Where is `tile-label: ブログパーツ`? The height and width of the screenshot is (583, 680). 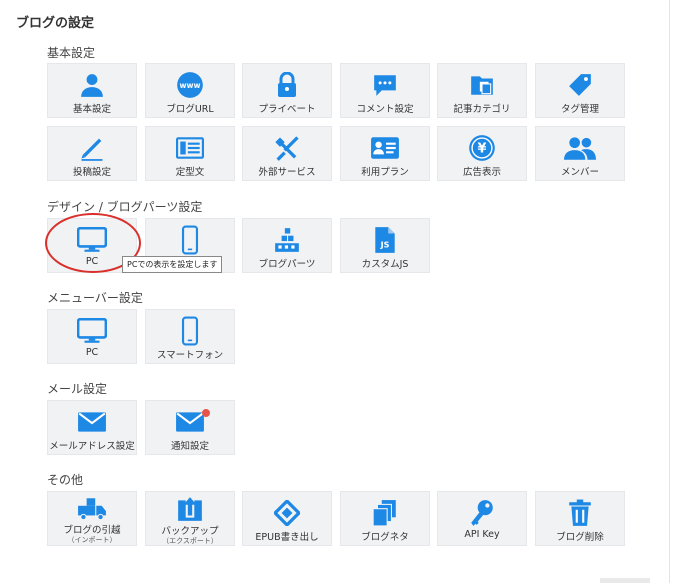
tile-label: ブログパーツ is located at coordinates (287, 264).